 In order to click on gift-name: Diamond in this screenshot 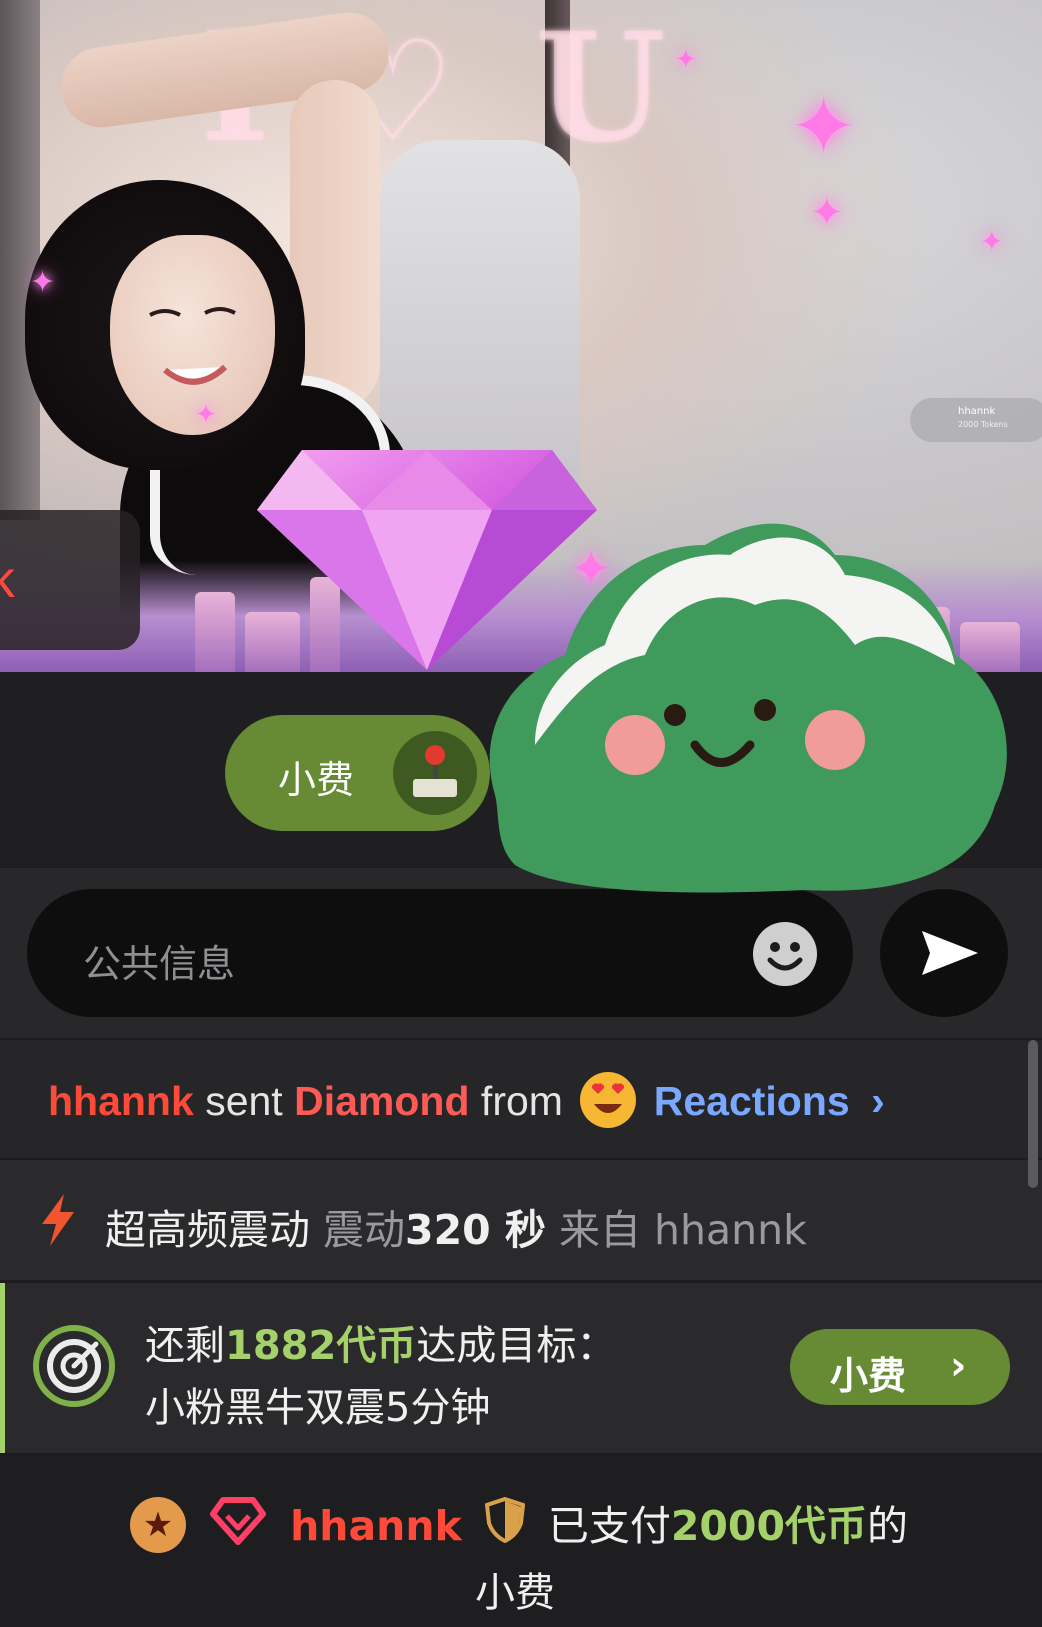, I will do `click(382, 1100)`.